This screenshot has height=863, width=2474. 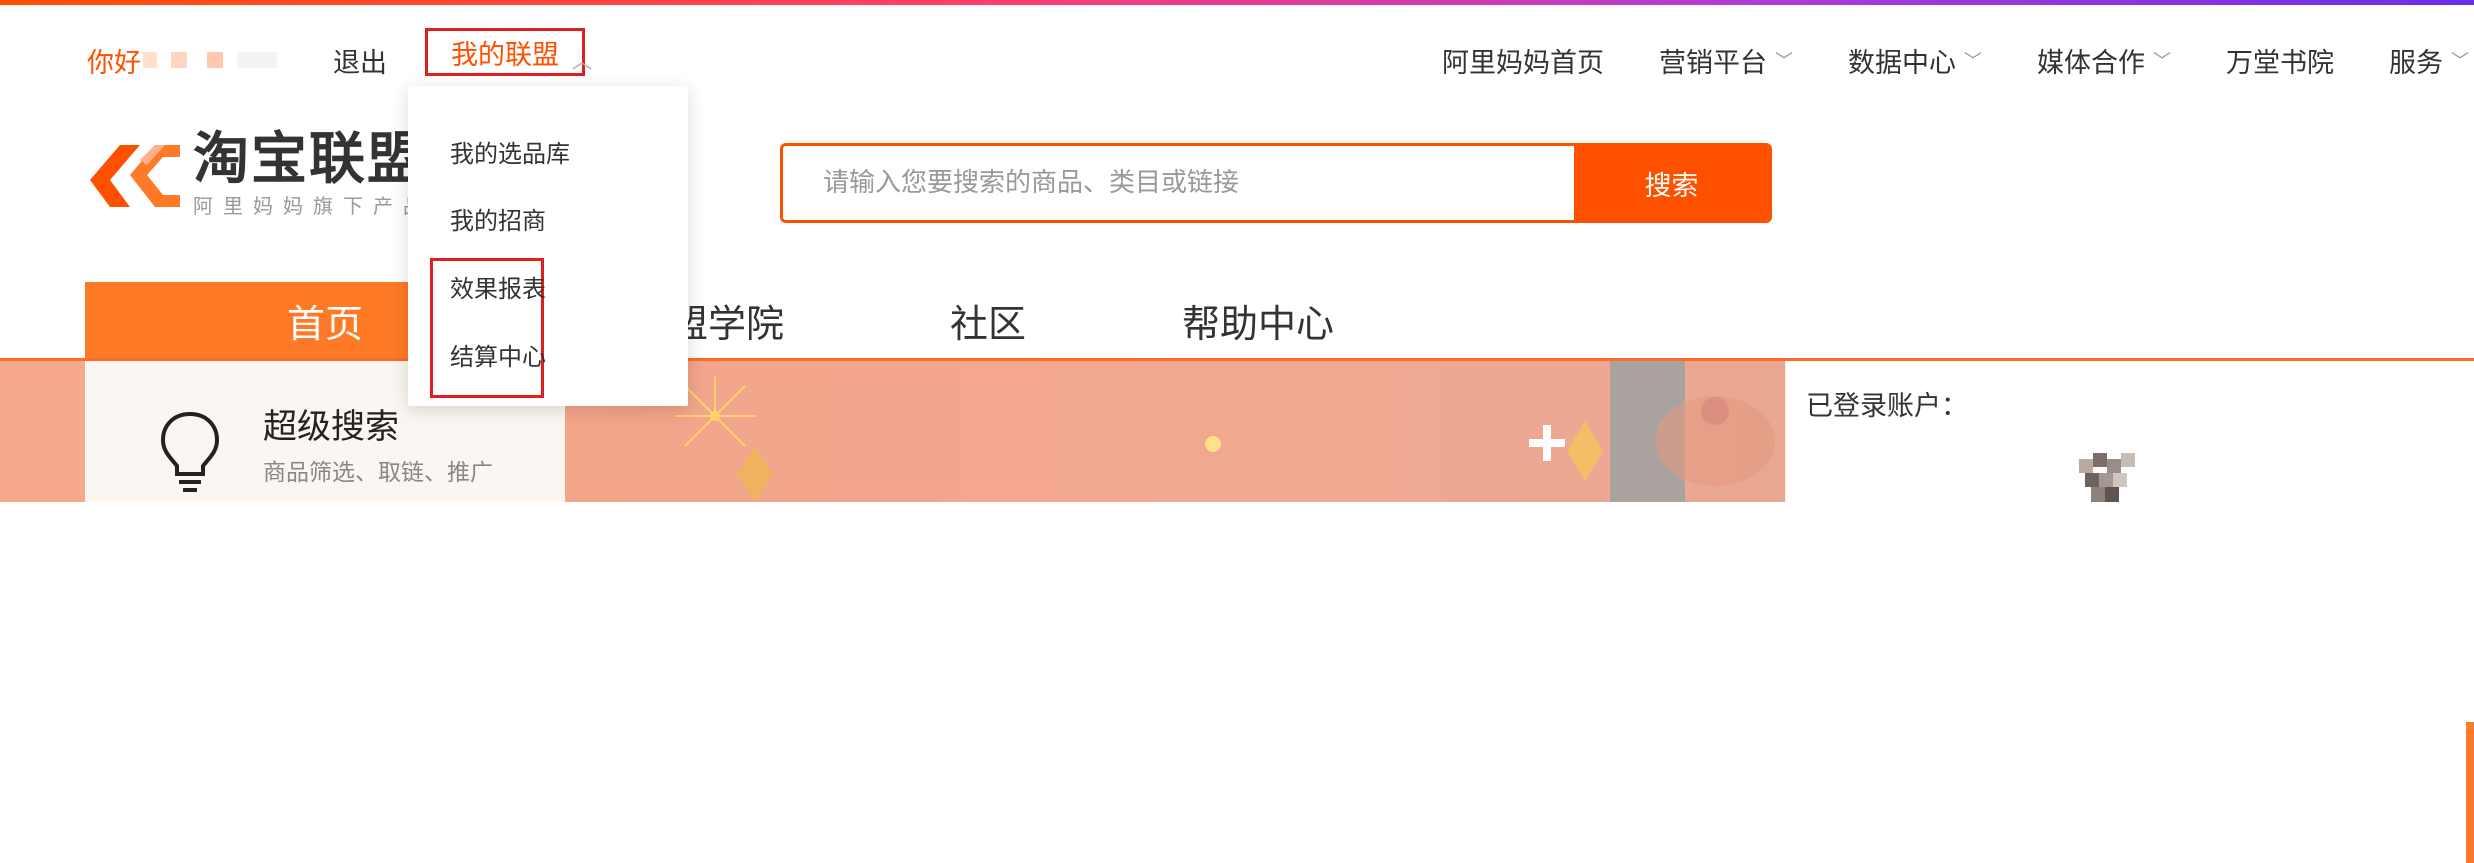 I want to click on lightbulb-icon, so click(x=190, y=451).